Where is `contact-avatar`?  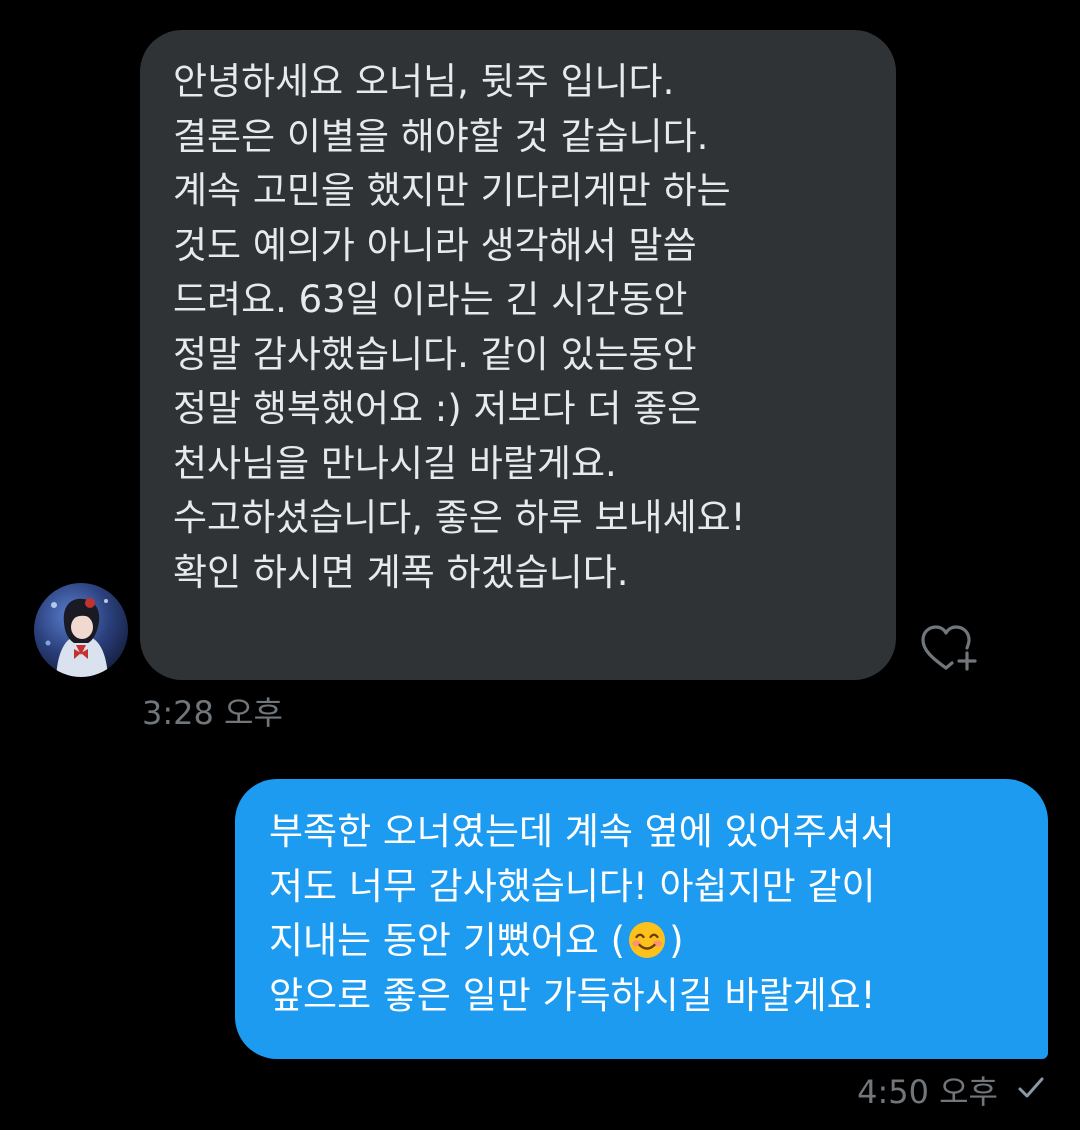
contact-avatar is located at coordinates (81, 630).